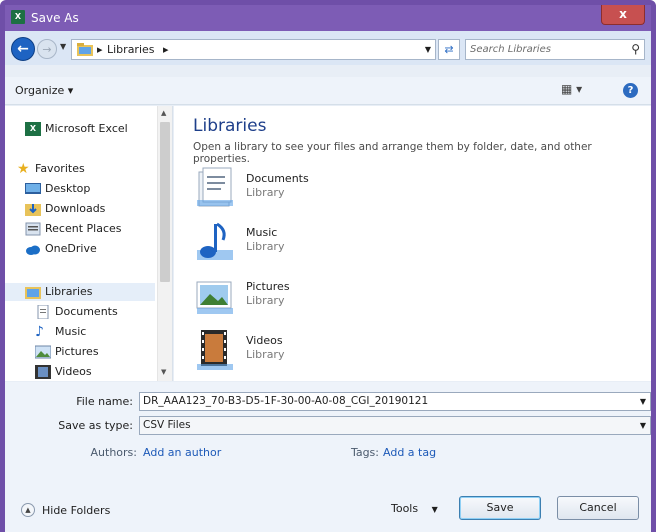 Image resolution: width=656 pixels, height=532 pixels. What do you see at coordinates (95, 425) in the screenshot?
I see `save-as-type-label: Save as type:` at bounding box center [95, 425].